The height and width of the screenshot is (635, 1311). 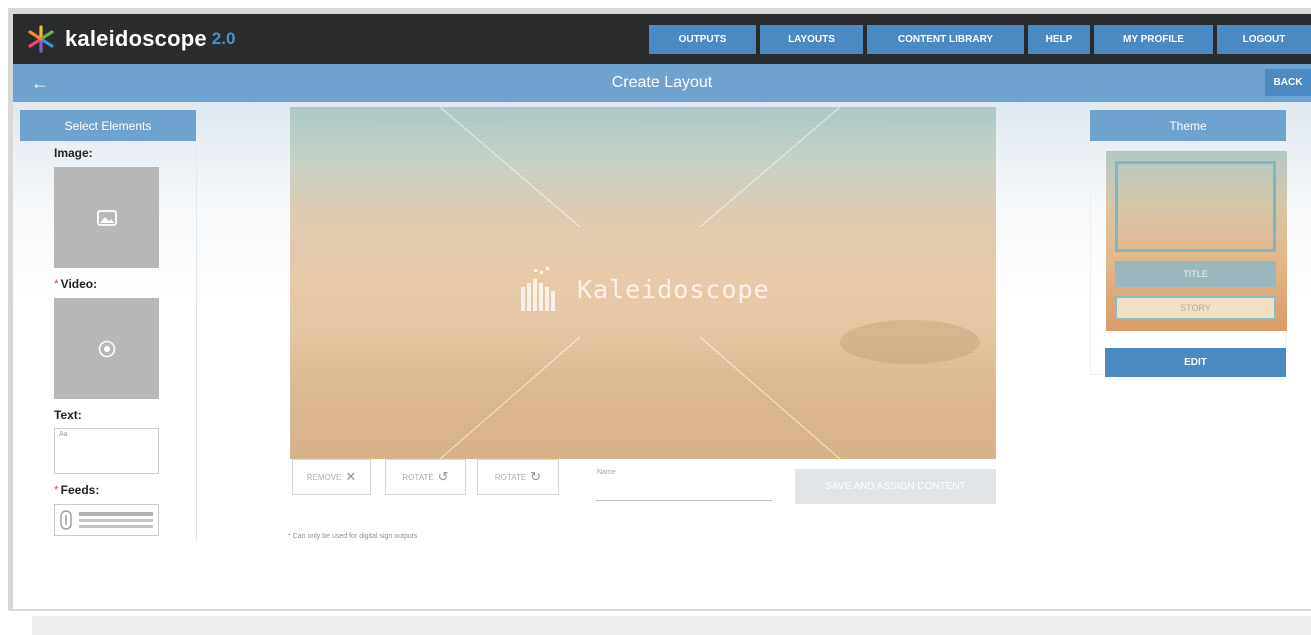 What do you see at coordinates (1264, 39) in the screenshot?
I see `nav-logout-button: LOGOUT` at bounding box center [1264, 39].